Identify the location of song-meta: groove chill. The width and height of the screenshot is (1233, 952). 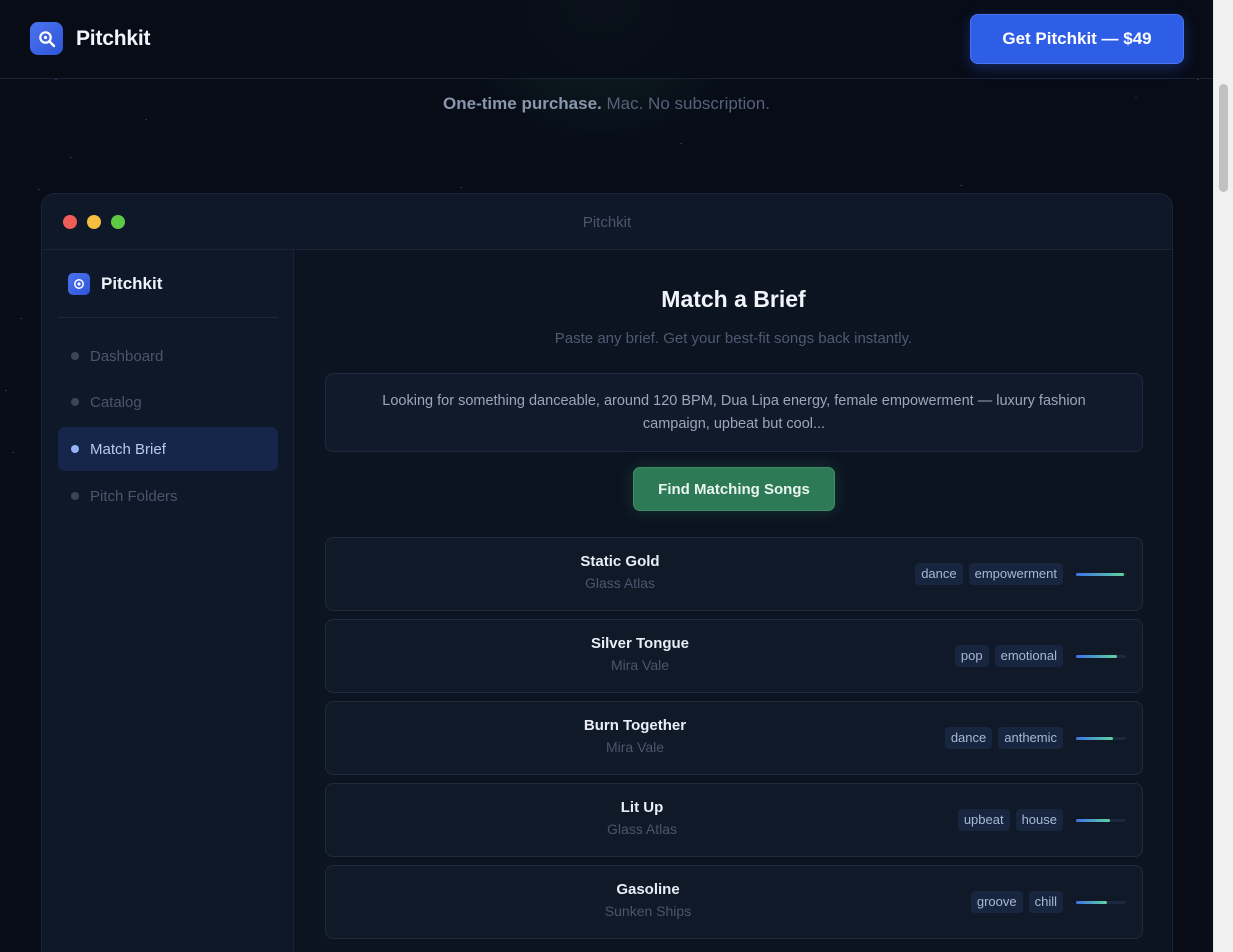
(1048, 902).